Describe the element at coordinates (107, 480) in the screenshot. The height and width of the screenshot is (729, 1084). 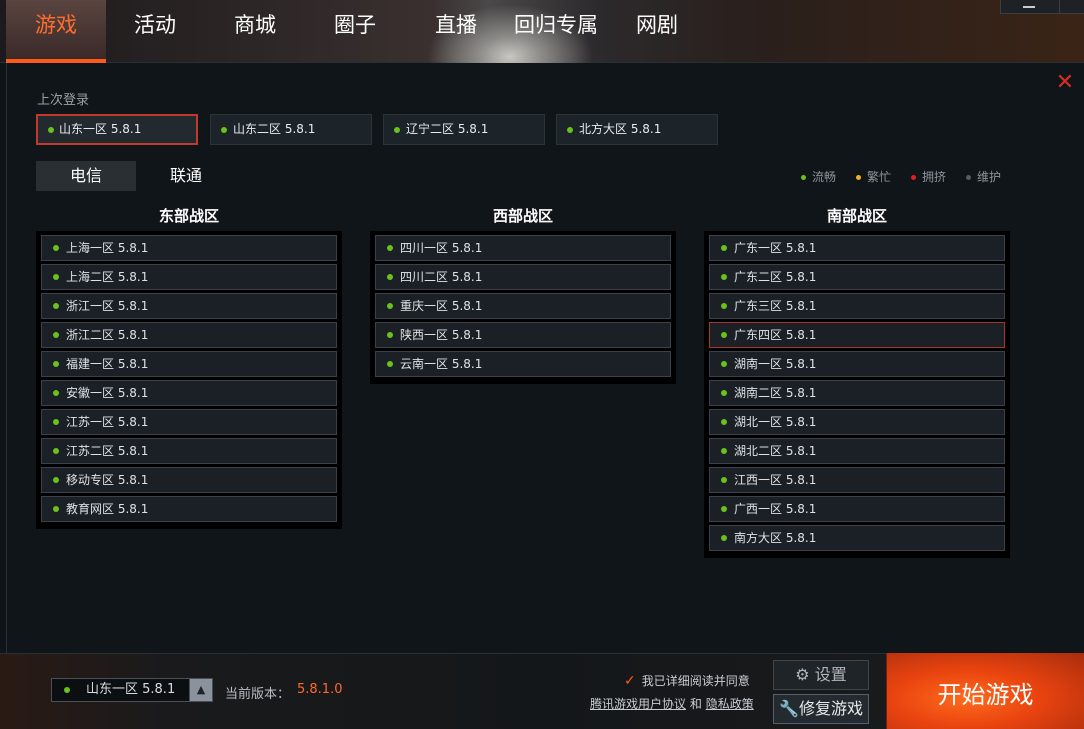
I see `server-label: 移动专区 5.8.1` at that location.